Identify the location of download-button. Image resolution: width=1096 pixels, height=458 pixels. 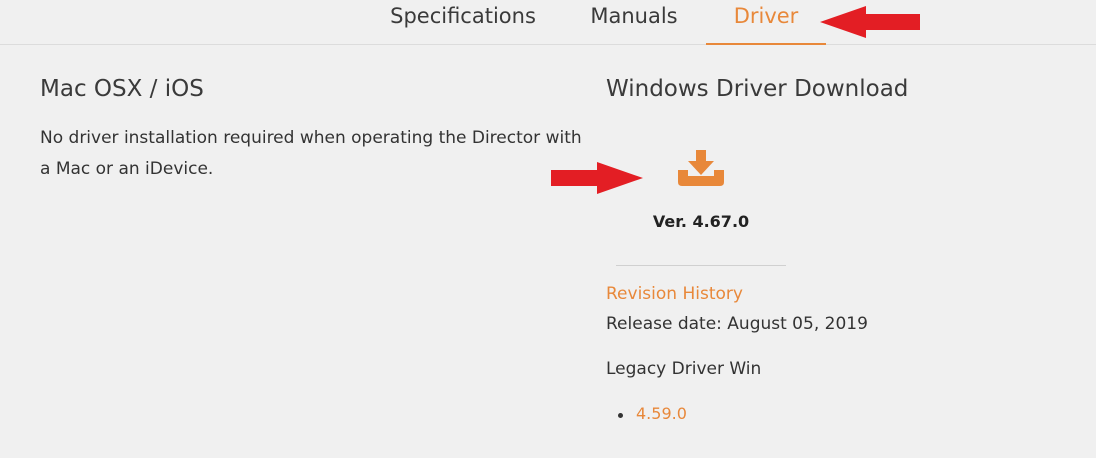
(701, 170).